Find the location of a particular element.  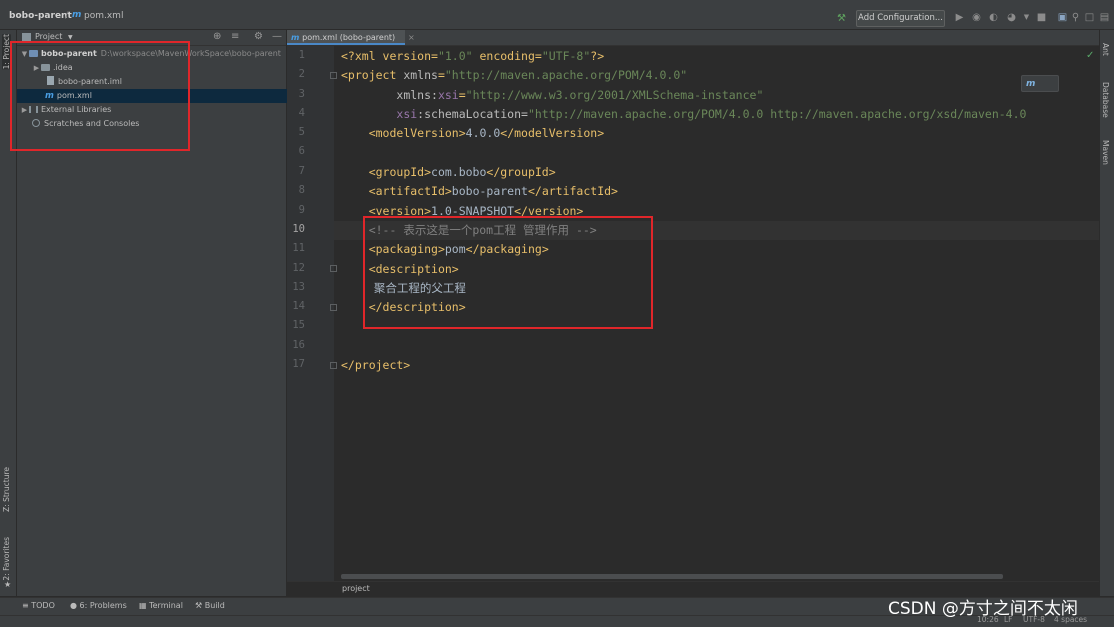

navigation-bar is located at coordinates (557, 18).